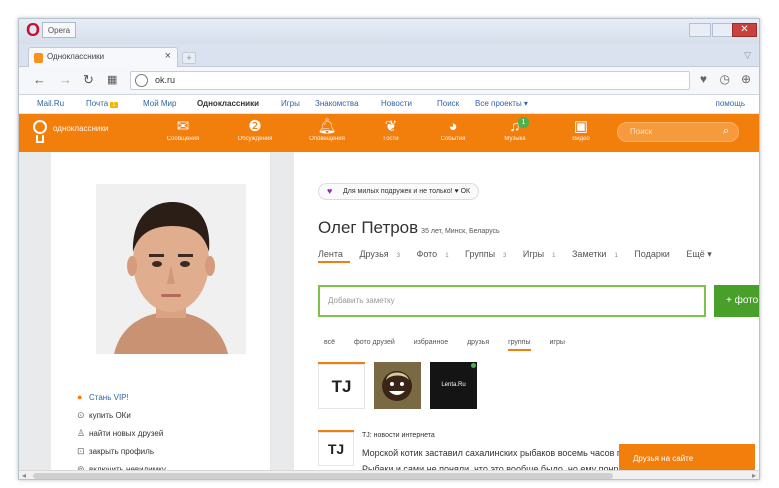 The height and width of the screenshot is (488, 779). I want to click on url-field: ok.ru, so click(410, 80).